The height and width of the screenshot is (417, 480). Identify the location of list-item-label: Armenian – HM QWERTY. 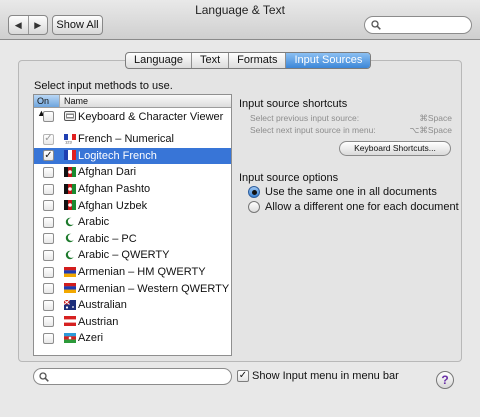
(142, 272).